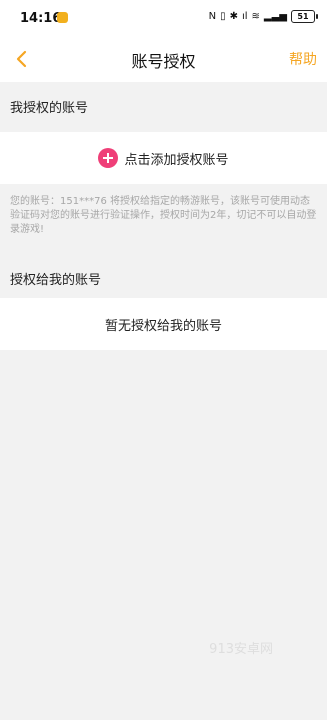 The image size is (327, 720). Describe the element at coordinates (303, 59) in the screenshot. I see `help-button: 帮助` at that location.